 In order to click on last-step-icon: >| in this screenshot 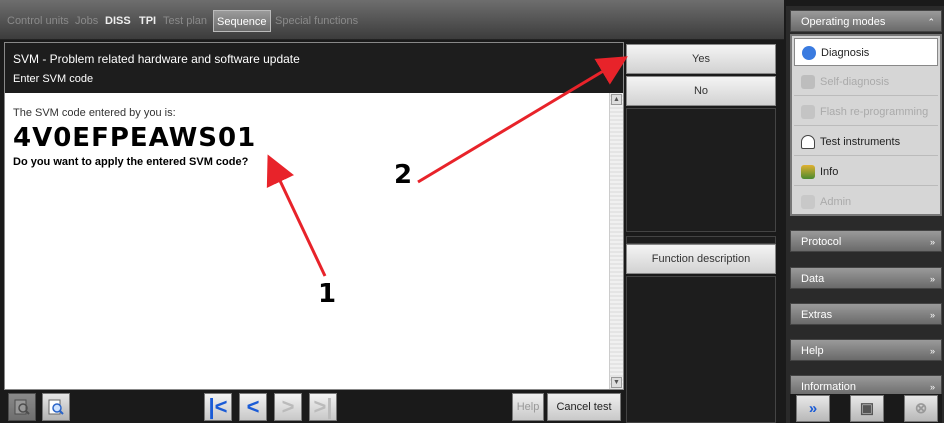, I will do `click(323, 406)`.